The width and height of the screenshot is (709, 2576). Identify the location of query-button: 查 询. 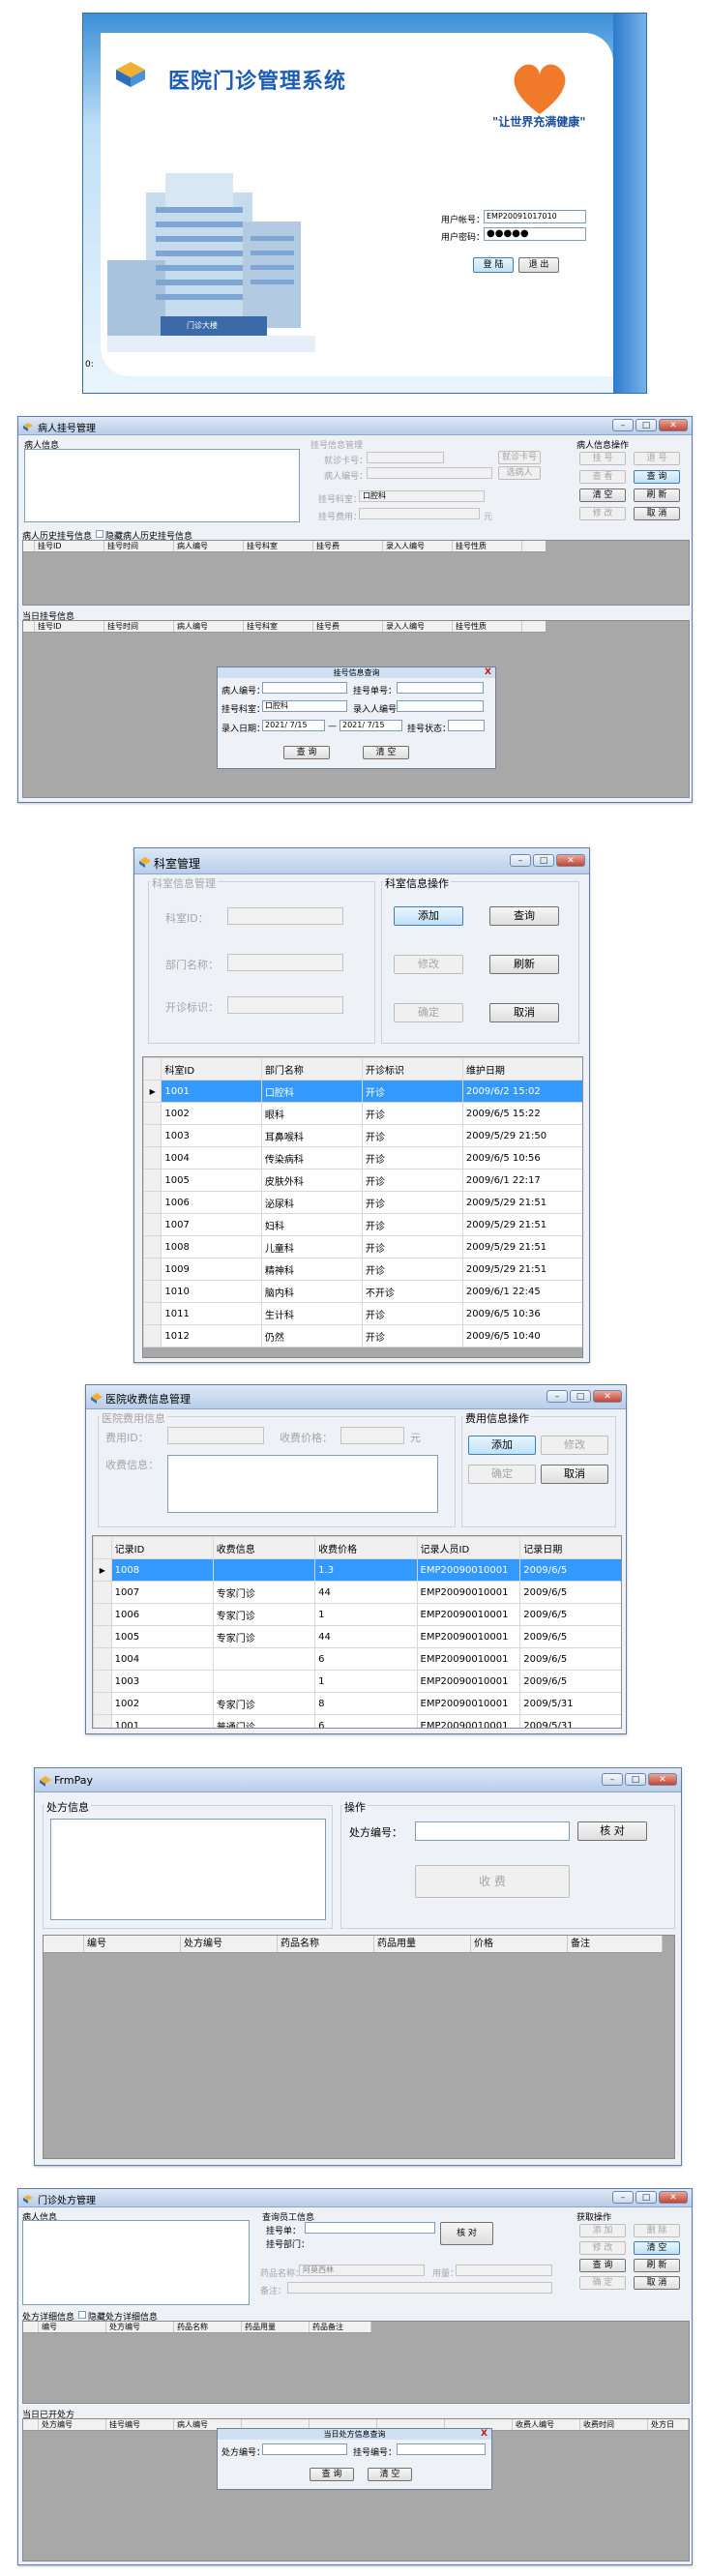
(657, 477).